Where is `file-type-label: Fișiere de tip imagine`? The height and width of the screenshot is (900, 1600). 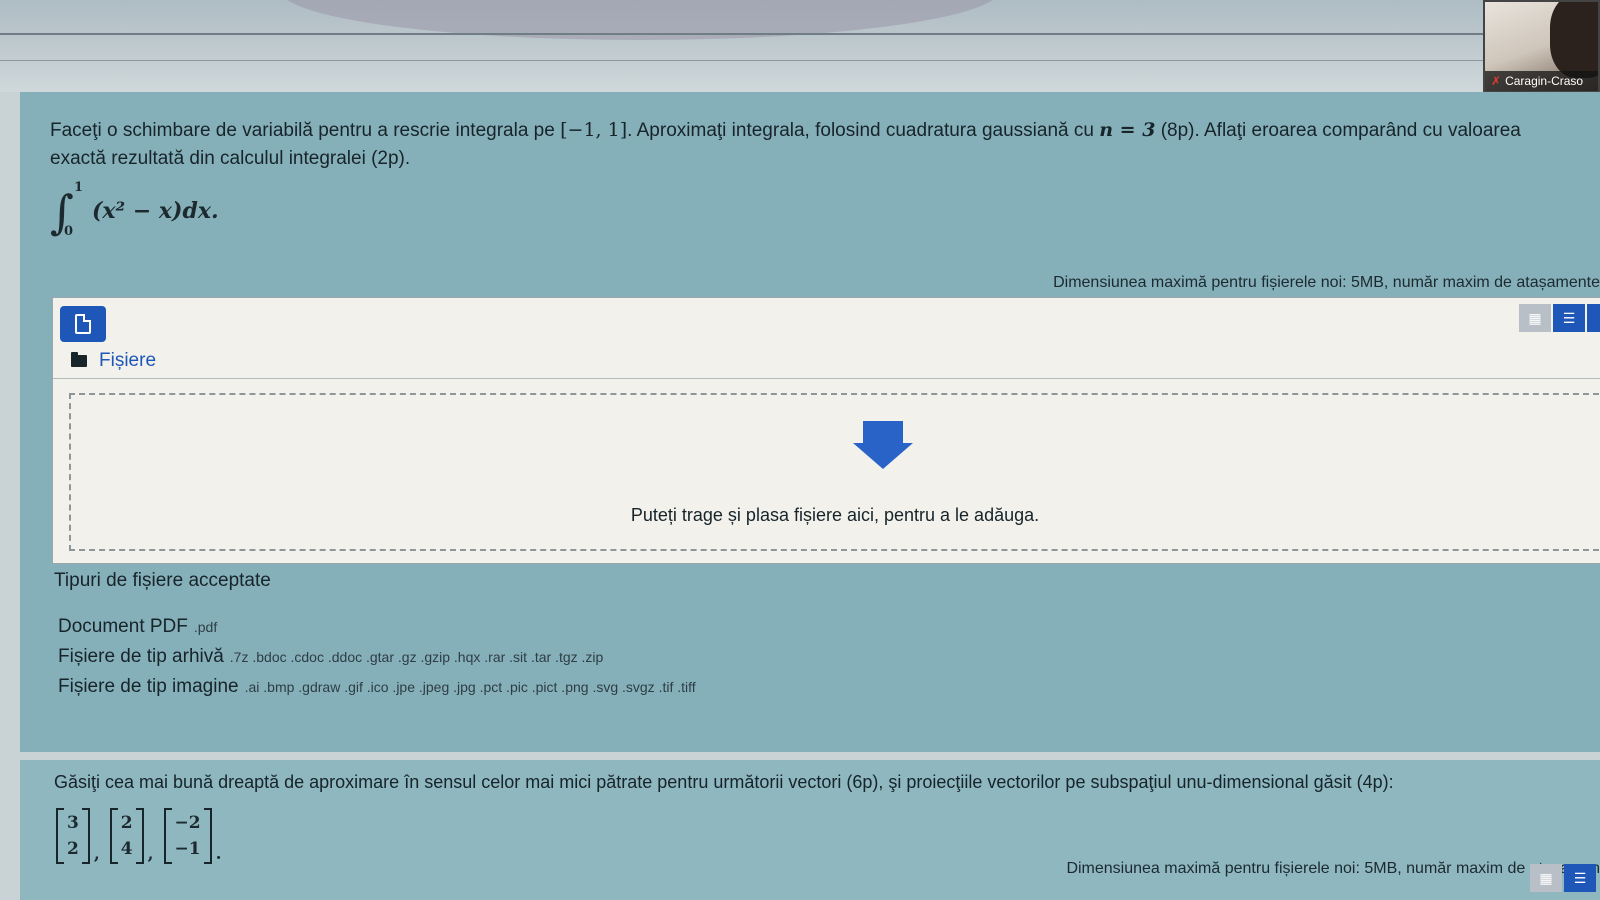 file-type-label: Fișiere de tip imagine is located at coordinates (148, 686).